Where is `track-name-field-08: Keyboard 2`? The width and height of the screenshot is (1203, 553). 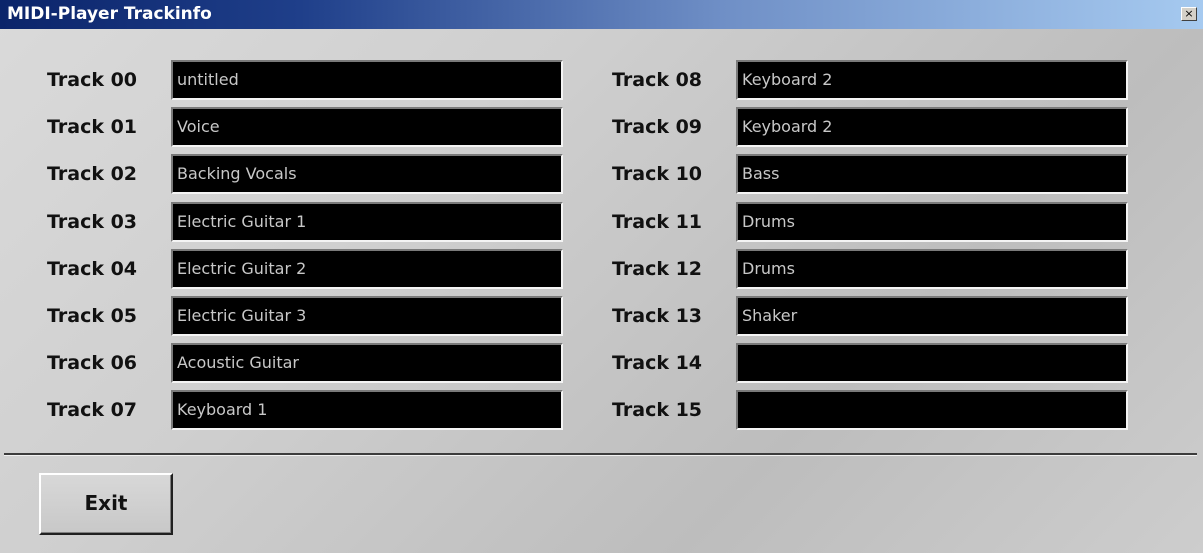 track-name-field-08: Keyboard 2 is located at coordinates (932, 80).